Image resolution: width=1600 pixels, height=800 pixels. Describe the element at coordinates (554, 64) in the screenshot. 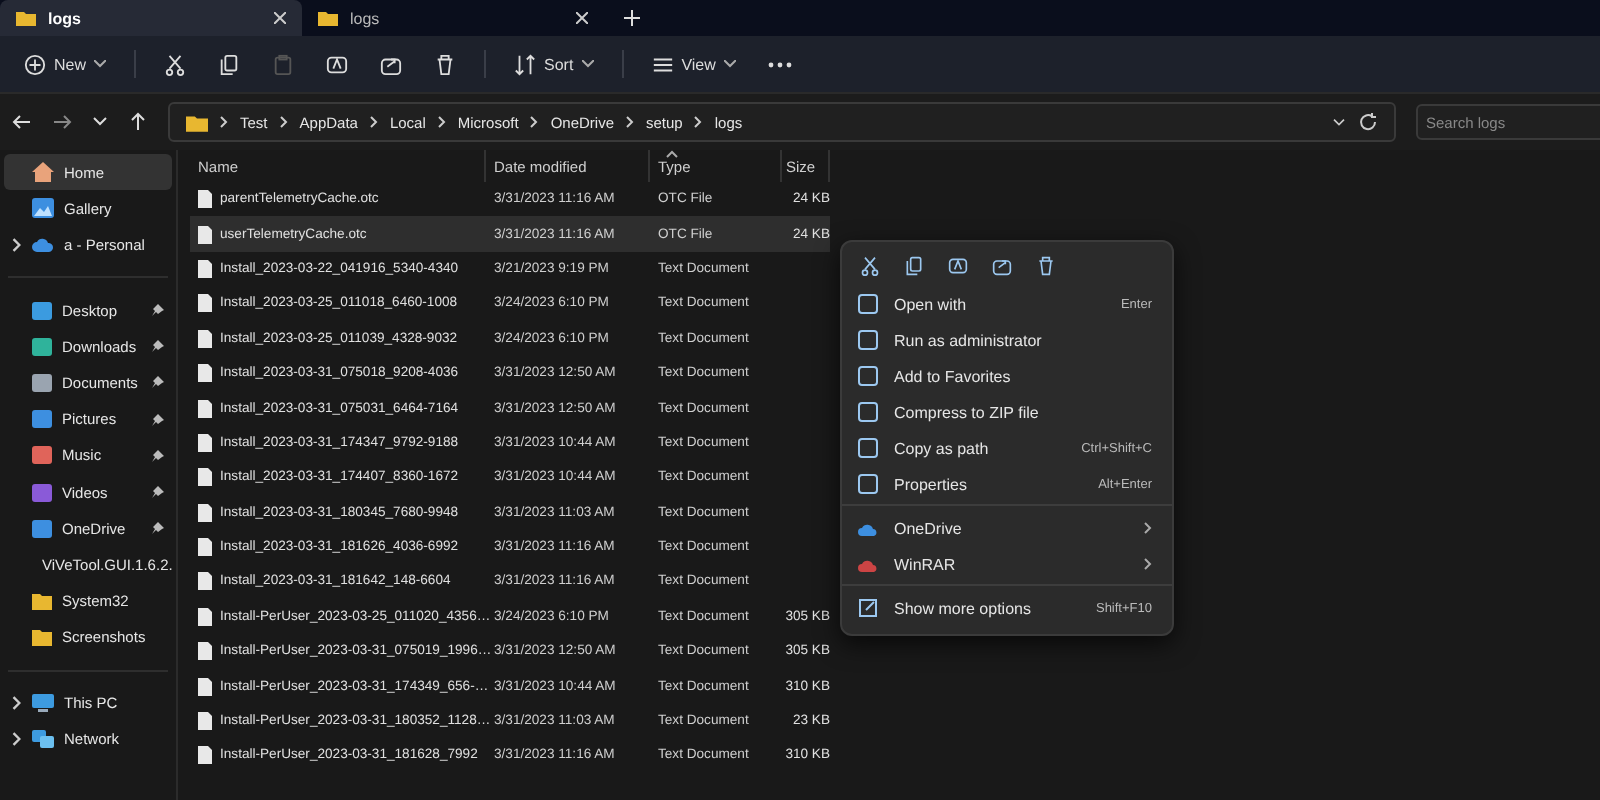

I see `toolbar-button: Sort` at that location.